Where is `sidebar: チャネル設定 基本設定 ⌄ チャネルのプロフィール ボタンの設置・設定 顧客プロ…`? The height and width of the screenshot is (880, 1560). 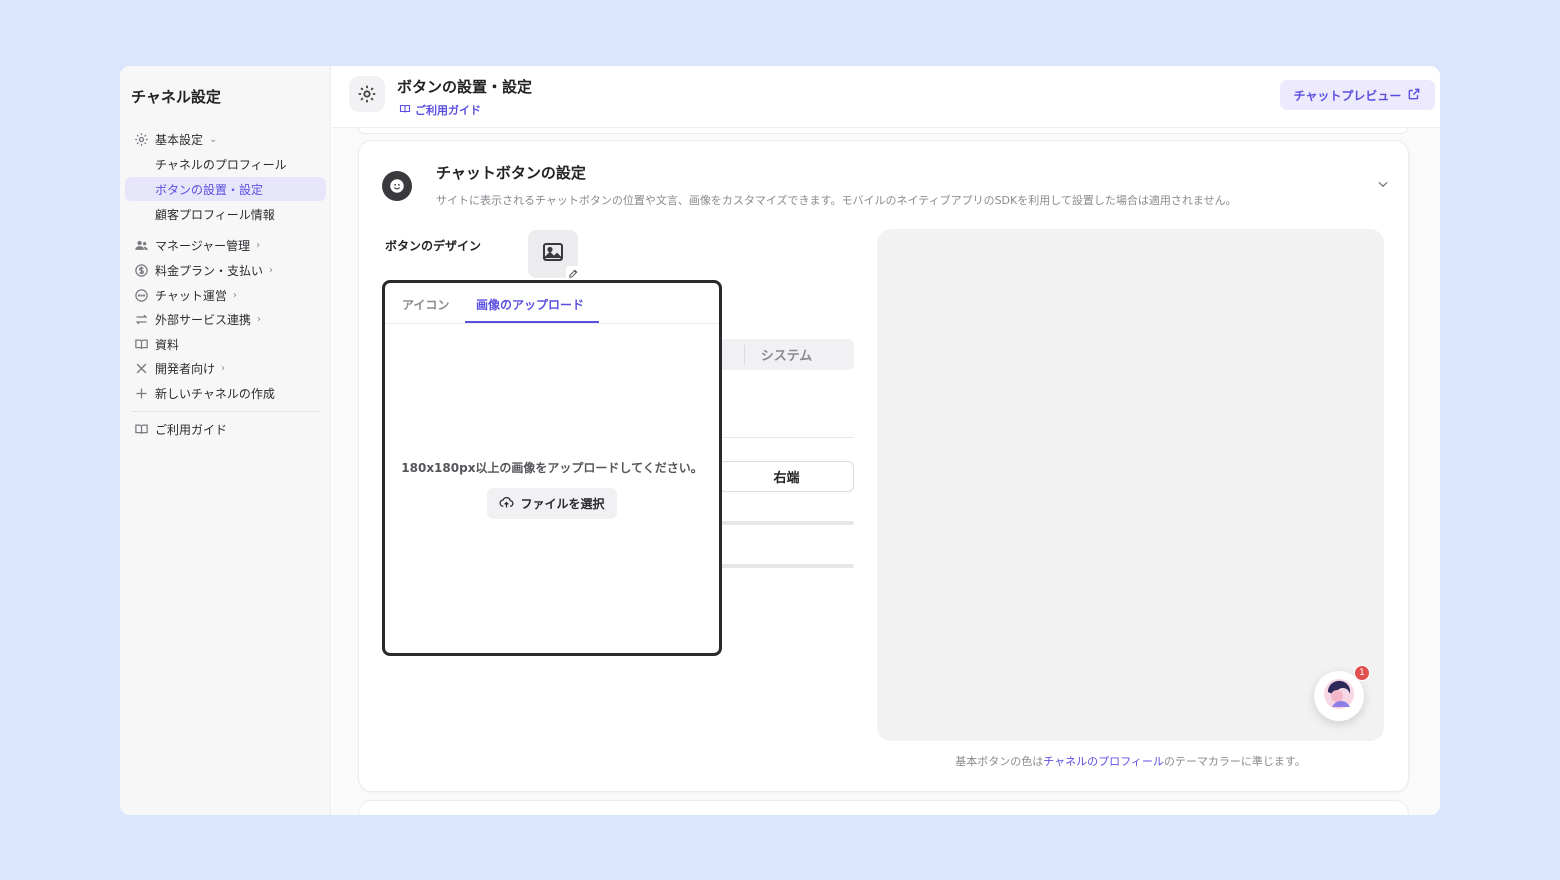 sidebar: チャネル設定 基本設定 ⌄ チャネルのプロフィール ボタンの設置・設定 顧客プロ… is located at coordinates (225, 440).